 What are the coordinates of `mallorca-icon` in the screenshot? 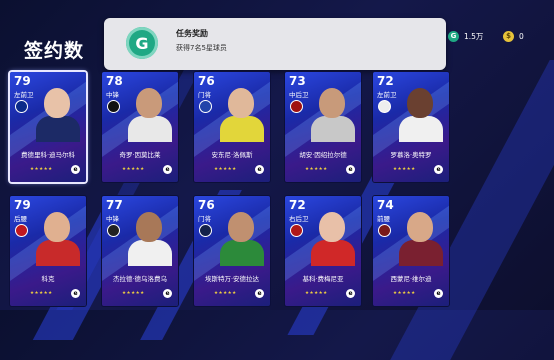 It's located at (296, 230).